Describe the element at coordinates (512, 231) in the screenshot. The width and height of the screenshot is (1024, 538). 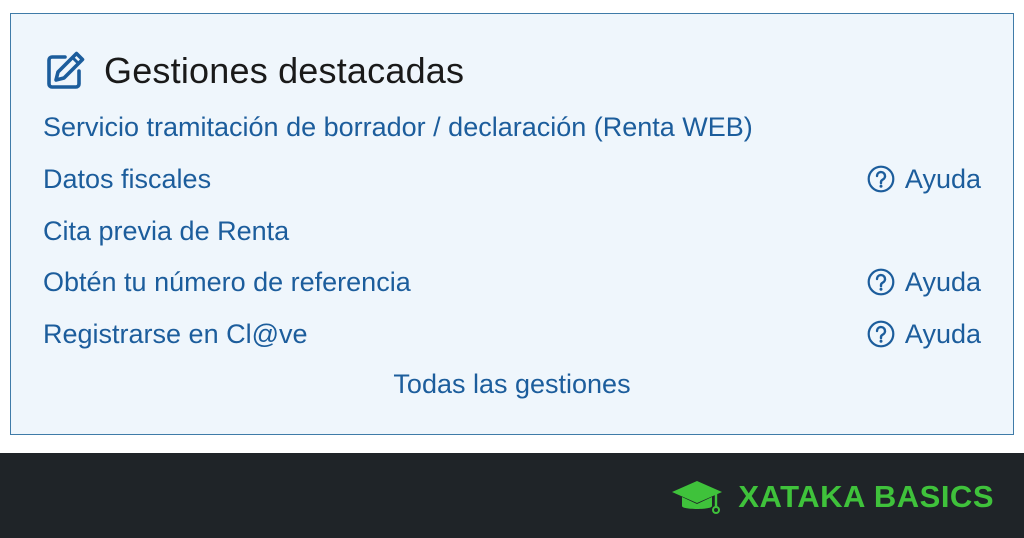
I see `list-item: Cita previa de Renta` at that location.